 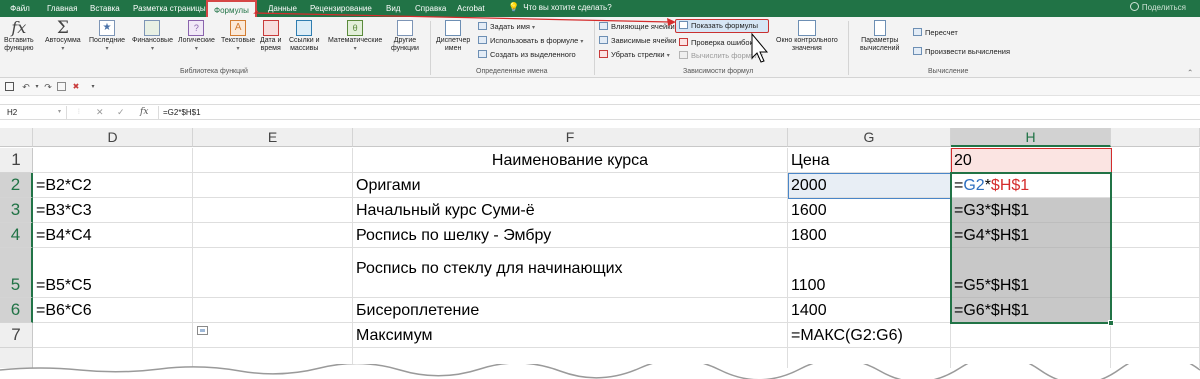 What do you see at coordinates (1031, 358) in the screenshot?
I see `cell-h8` at bounding box center [1031, 358].